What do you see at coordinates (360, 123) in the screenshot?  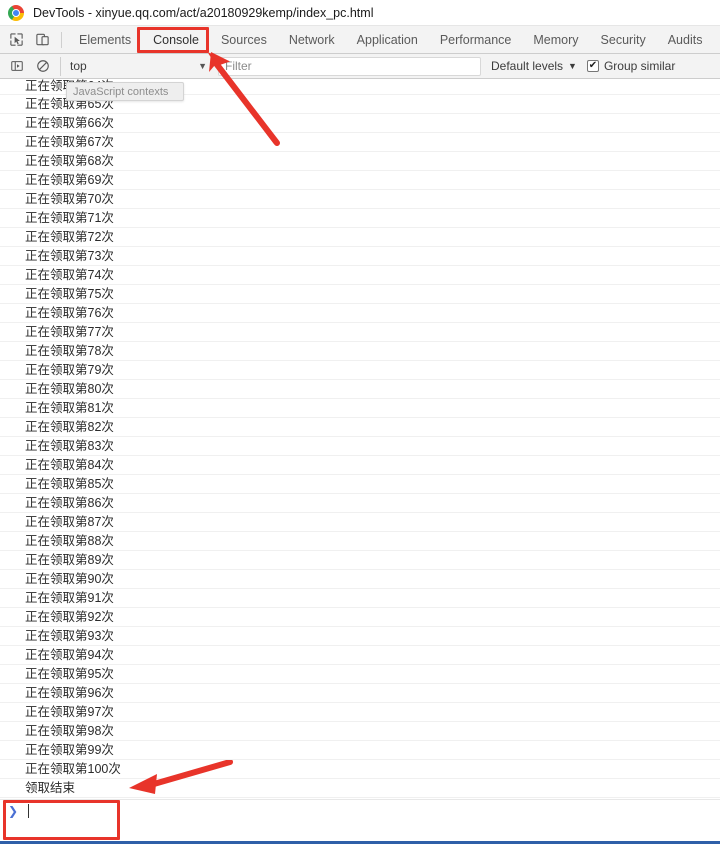 I see `console-message-row: 正在领取第66次` at bounding box center [360, 123].